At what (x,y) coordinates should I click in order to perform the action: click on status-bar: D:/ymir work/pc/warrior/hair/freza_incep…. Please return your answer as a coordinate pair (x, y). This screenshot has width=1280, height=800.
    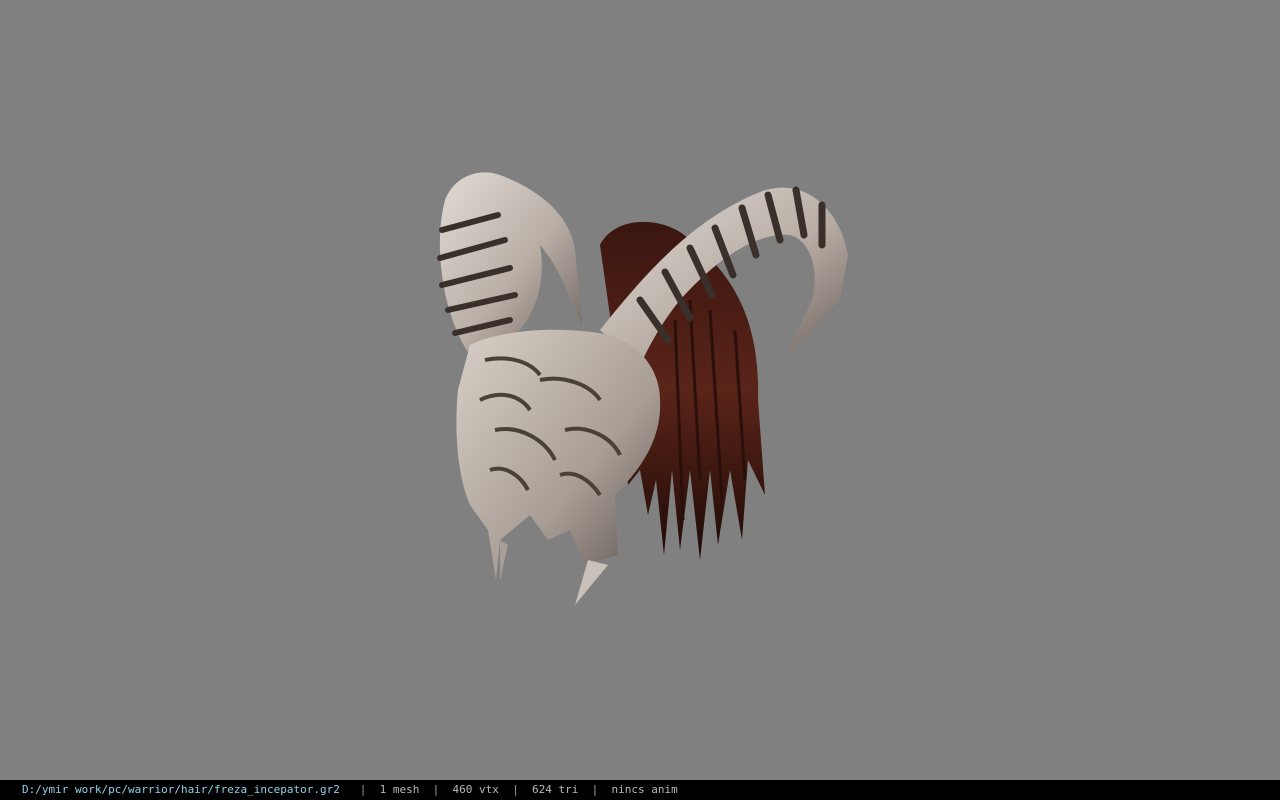
    Looking at the image, I should click on (640, 790).